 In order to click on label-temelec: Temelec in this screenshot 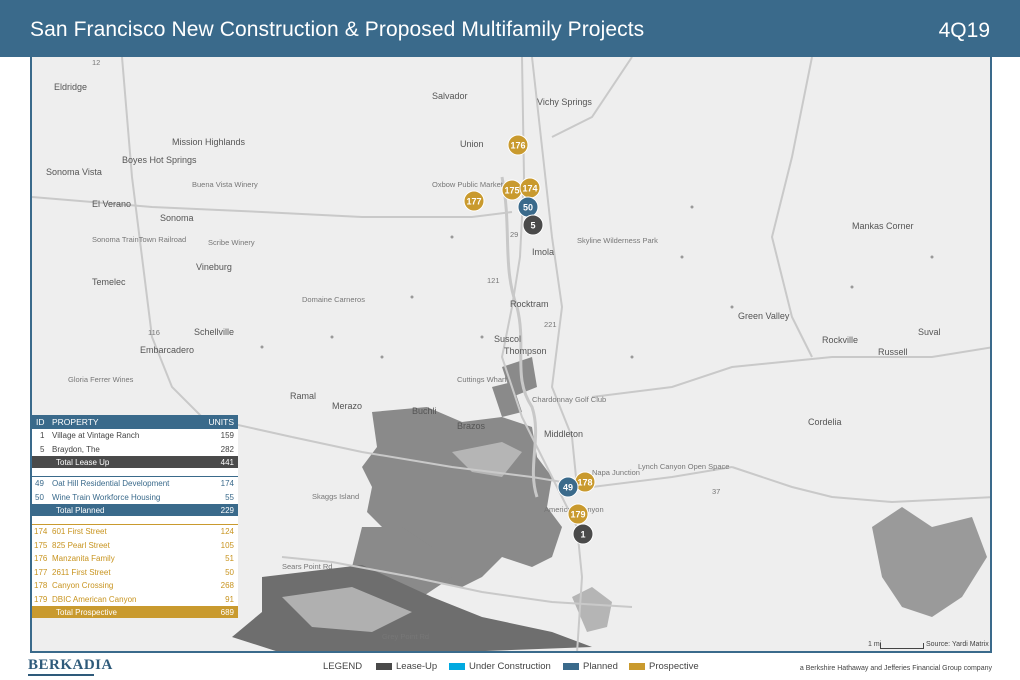, I will do `click(109, 282)`.